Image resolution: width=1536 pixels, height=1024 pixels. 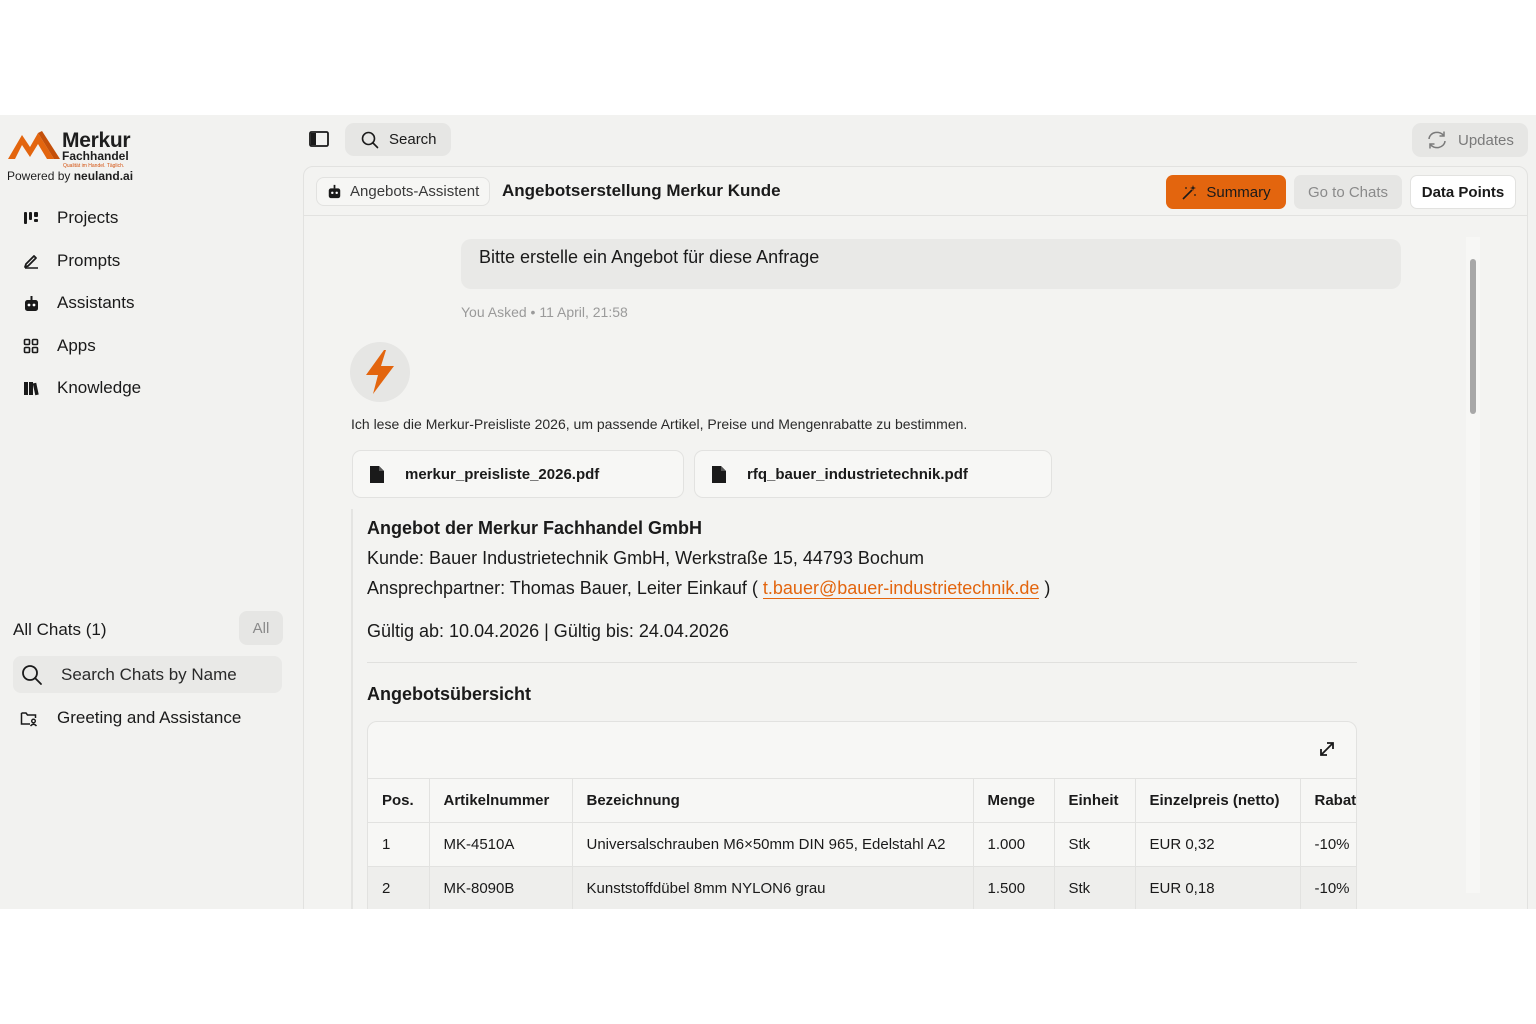 What do you see at coordinates (103, 176) in the screenshot?
I see `powered-by-brand: neuland.ai` at bounding box center [103, 176].